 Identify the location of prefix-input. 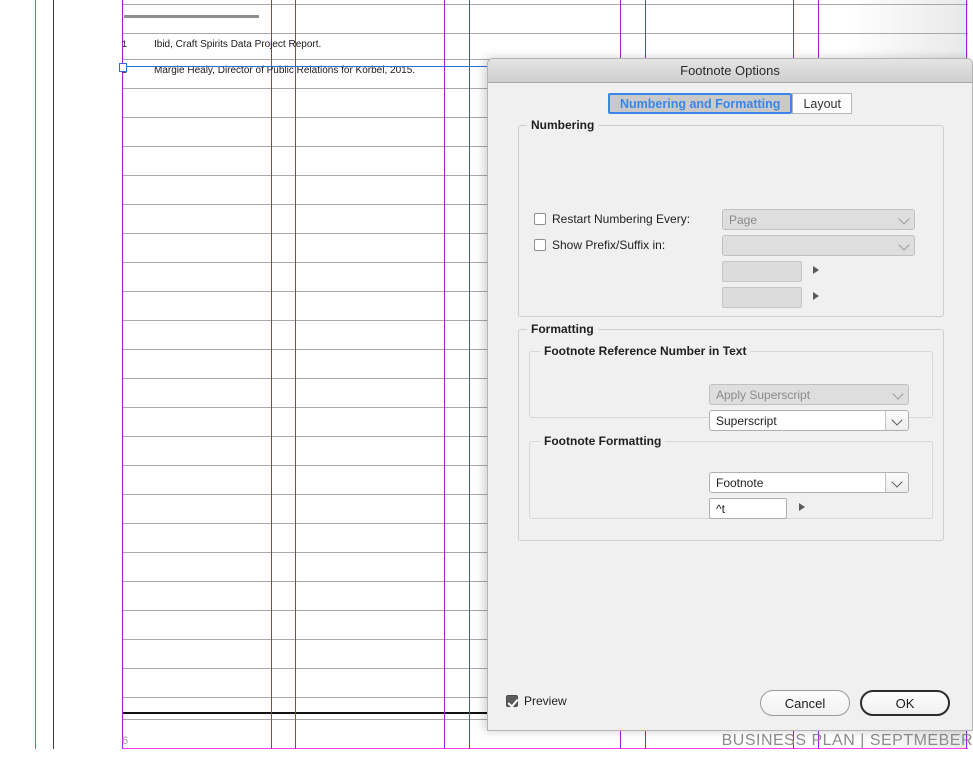
(762, 271).